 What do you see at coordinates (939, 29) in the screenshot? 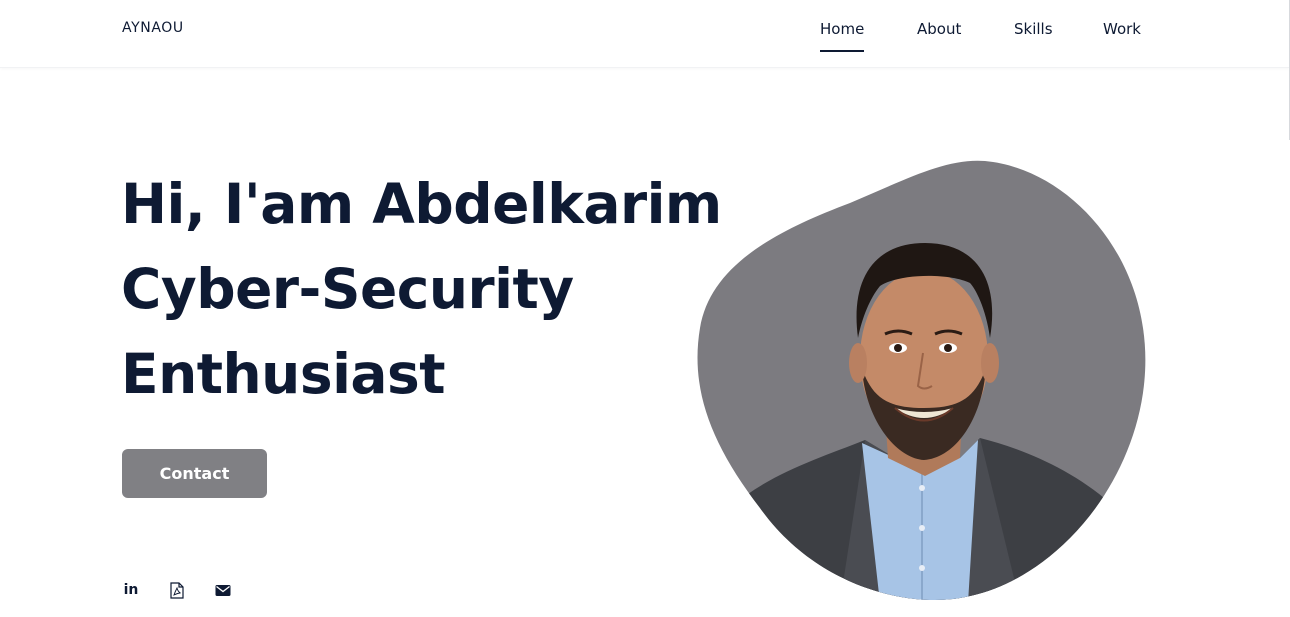
I see `nav-about: About` at bounding box center [939, 29].